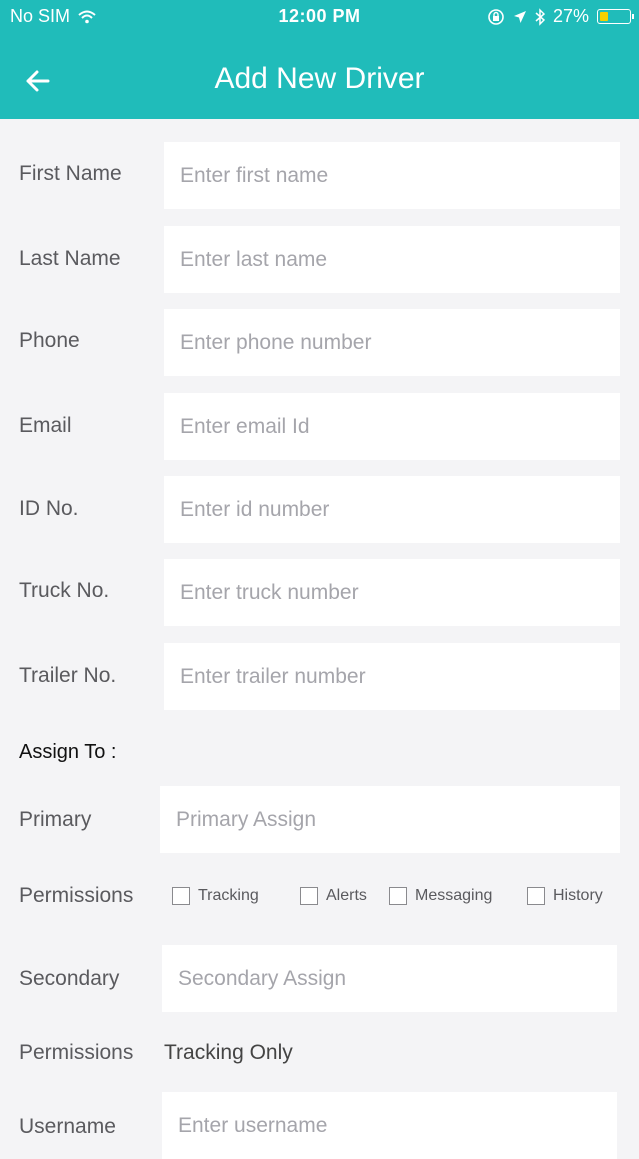 The image size is (639, 1159). Describe the element at coordinates (346, 895) in the screenshot. I see `alerts-option-label: Alerts` at that location.